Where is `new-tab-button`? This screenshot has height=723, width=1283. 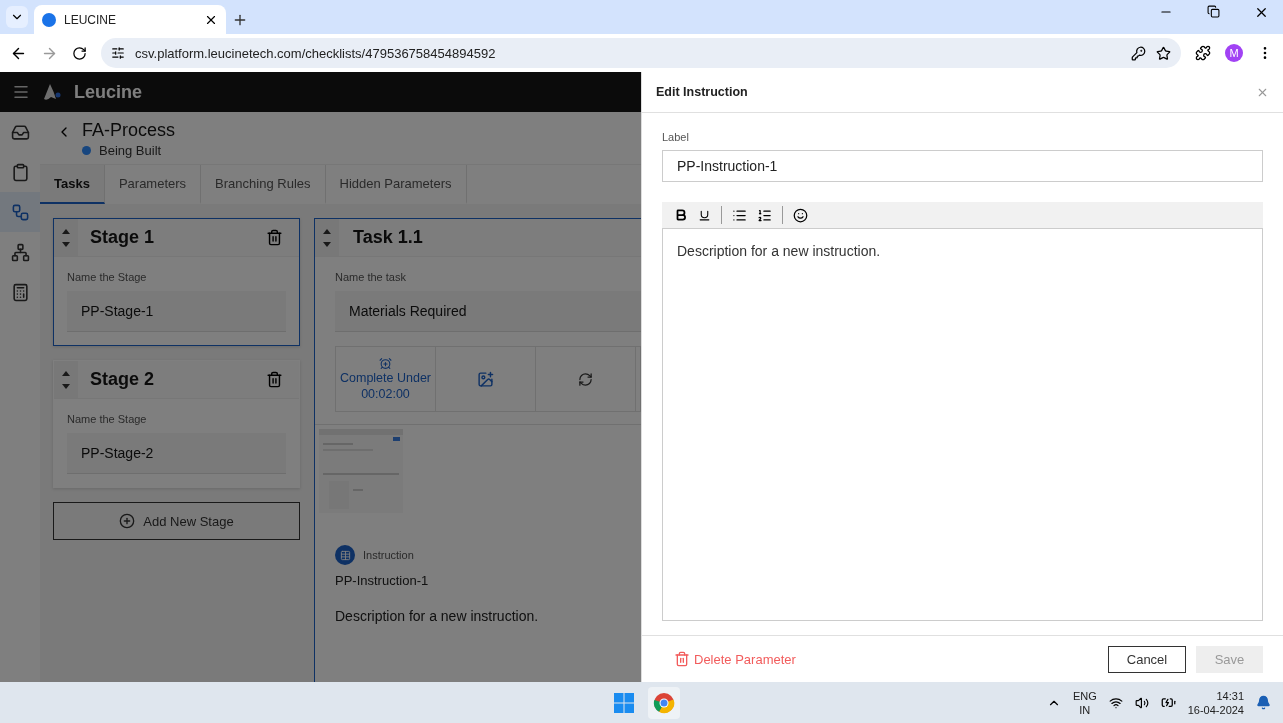
new-tab-button is located at coordinates (240, 20).